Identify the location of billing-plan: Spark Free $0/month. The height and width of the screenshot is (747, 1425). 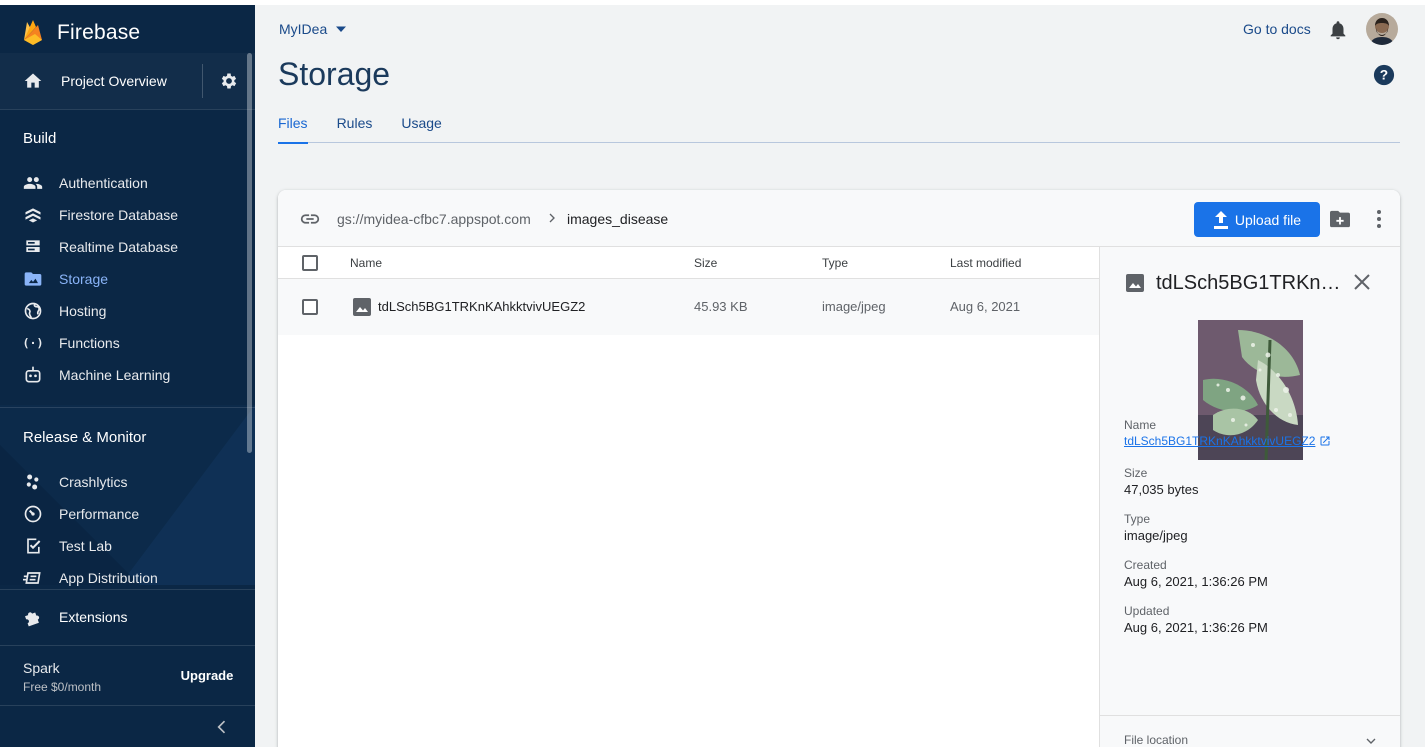
(62, 677).